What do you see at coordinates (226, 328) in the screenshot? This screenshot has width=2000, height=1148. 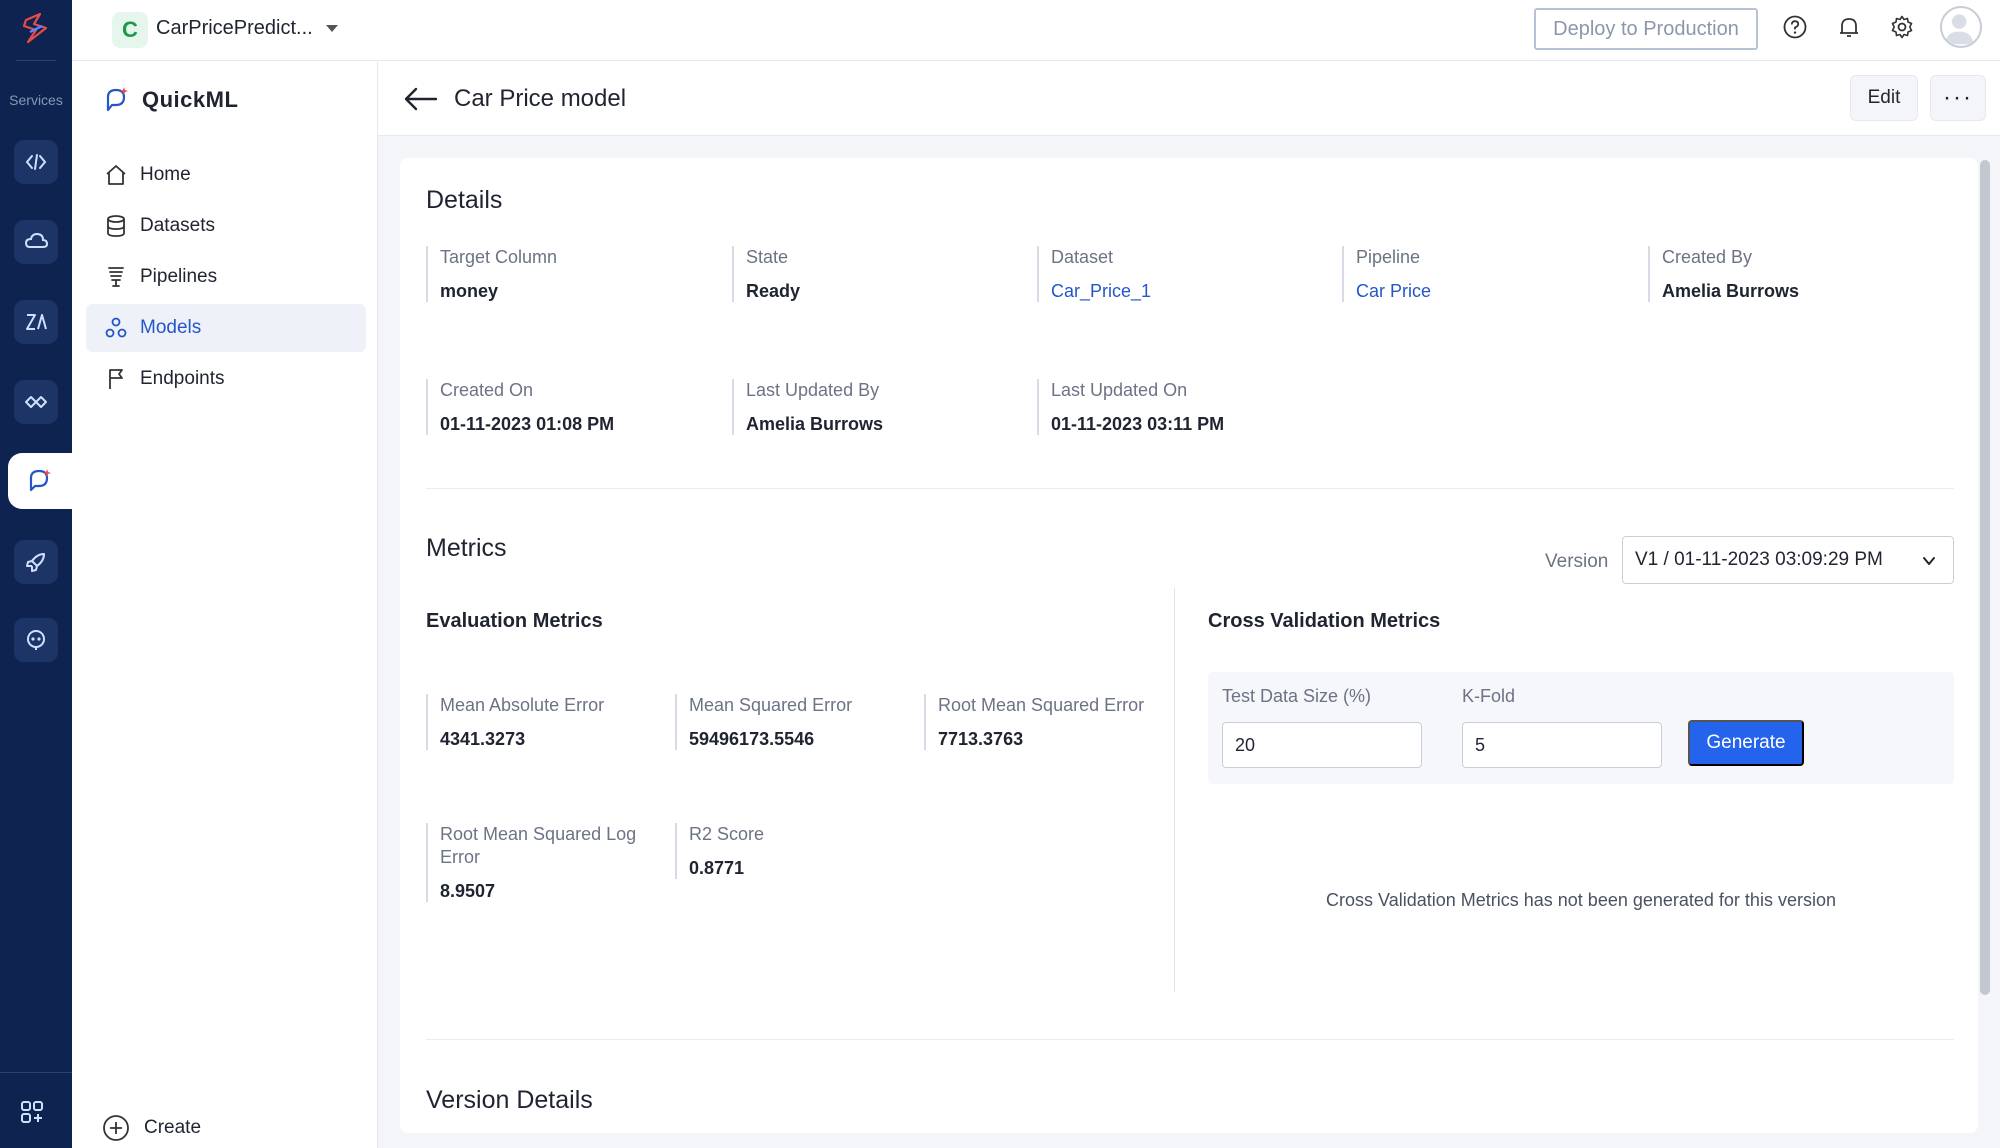 I see `sidebar-item-models: Models` at bounding box center [226, 328].